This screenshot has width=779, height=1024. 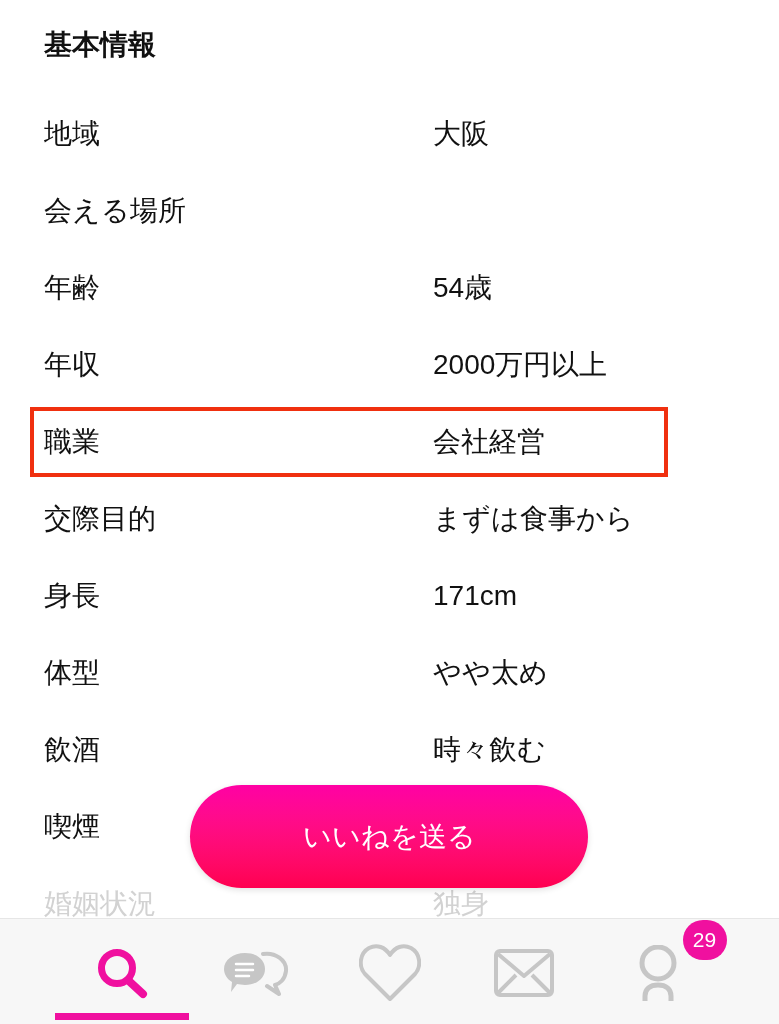 What do you see at coordinates (72, 749) in the screenshot?
I see `field-label: 飲酒` at bounding box center [72, 749].